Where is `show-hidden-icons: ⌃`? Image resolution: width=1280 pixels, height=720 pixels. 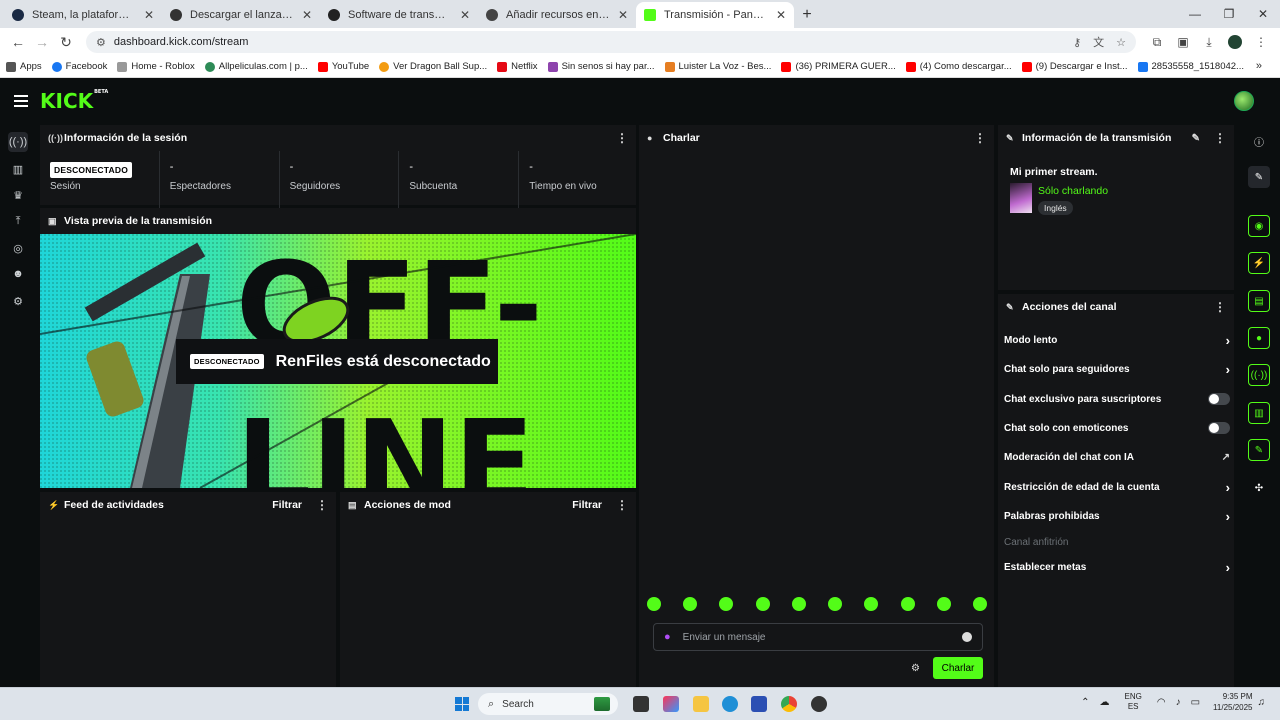 show-hidden-icons: ⌃ is located at coordinates (1085, 702).